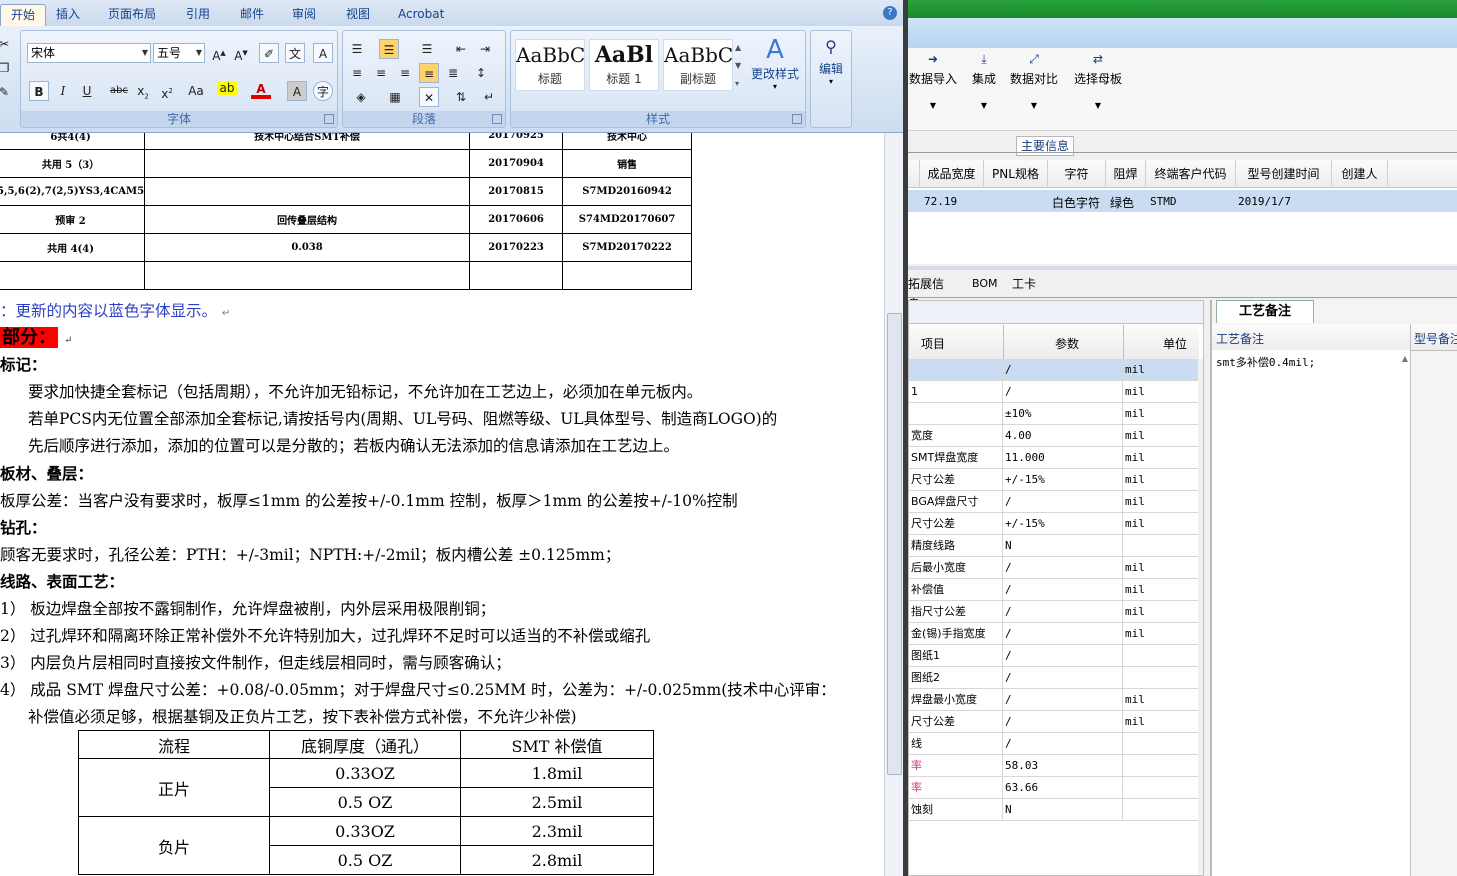 This screenshot has width=1457, height=876. Describe the element at coordinates (219, 53) in the screenshot. I see `grow-font-icon: A▲` at that location.